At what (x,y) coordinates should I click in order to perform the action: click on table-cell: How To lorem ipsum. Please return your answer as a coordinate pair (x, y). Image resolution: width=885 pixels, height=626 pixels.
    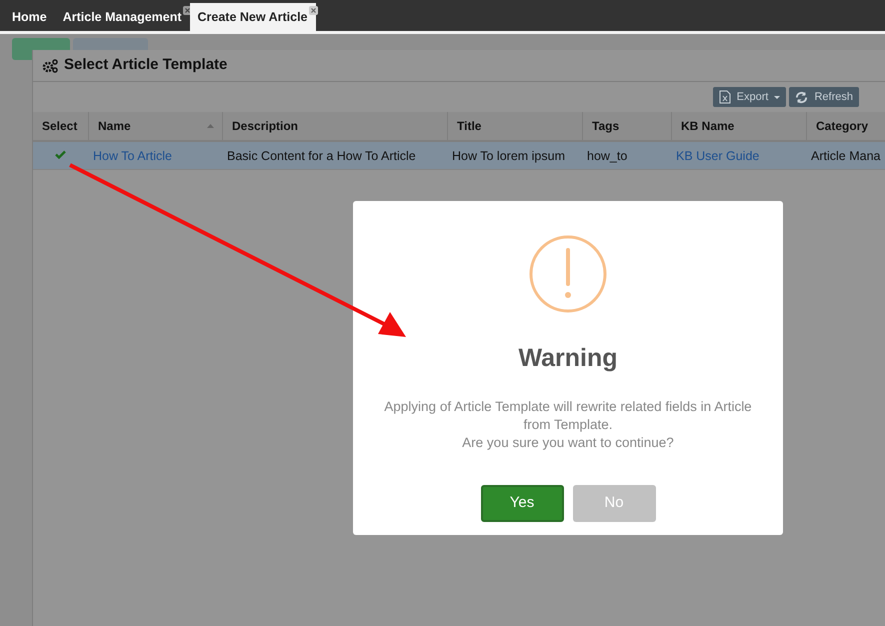
    Looking at the image, I should click on (509, 155).